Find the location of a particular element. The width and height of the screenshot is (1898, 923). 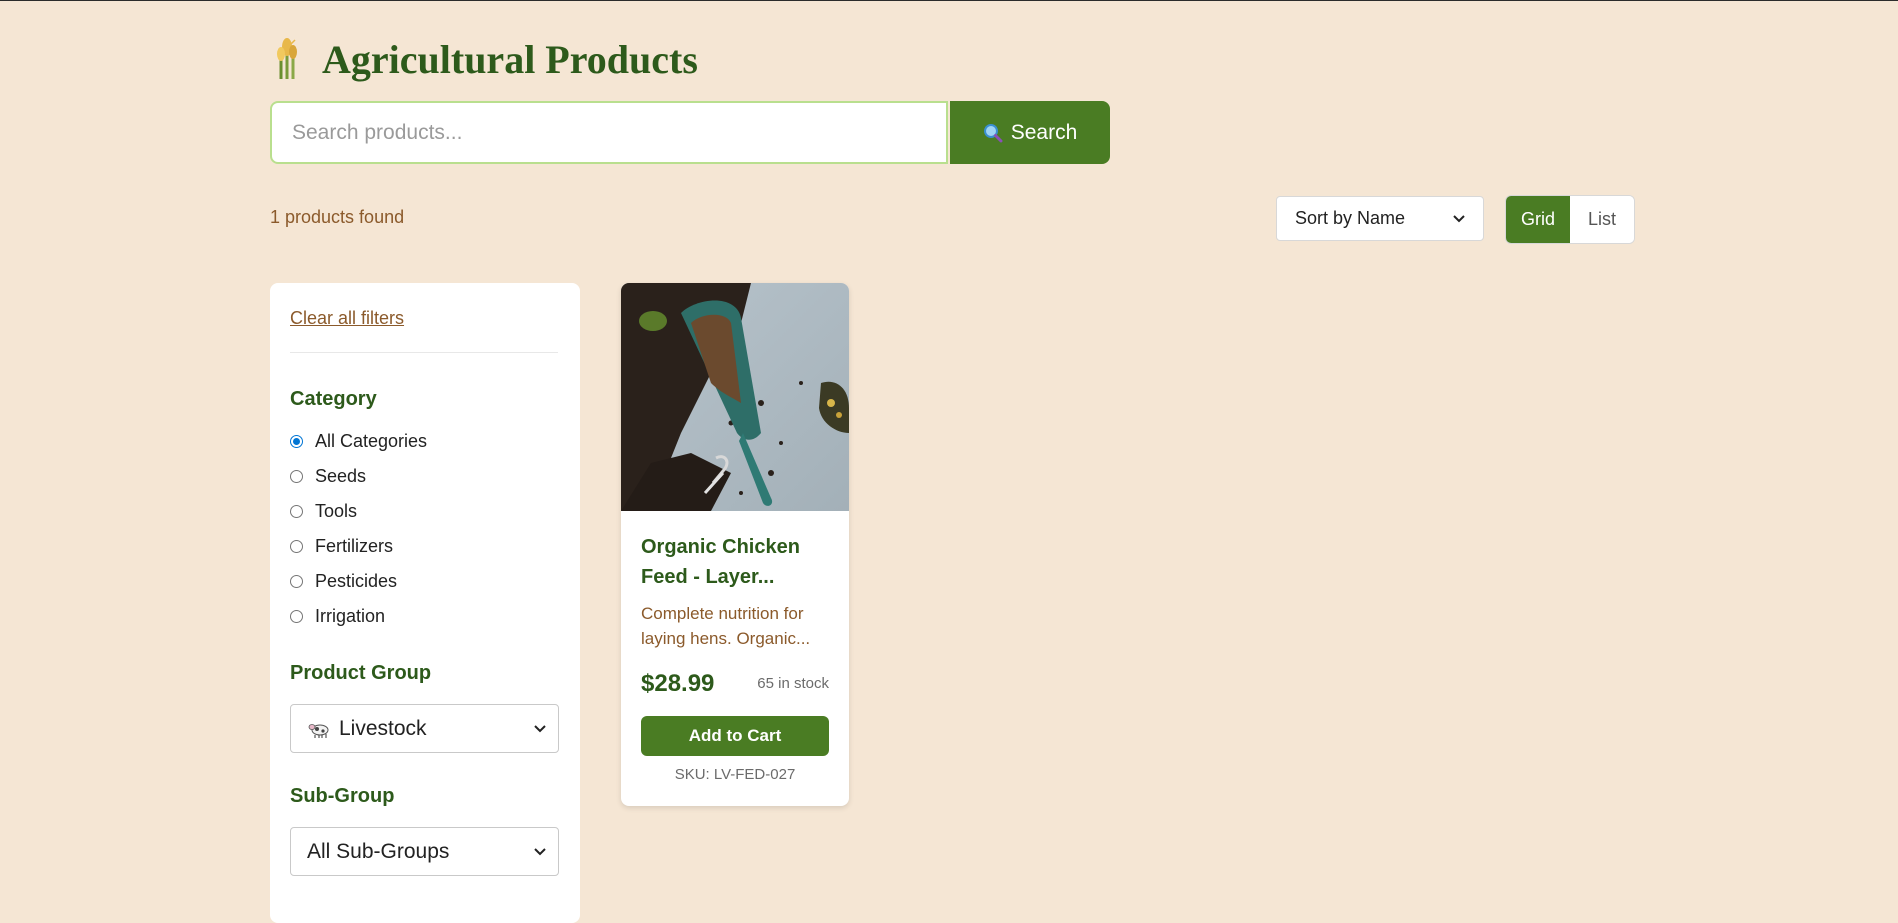

search-button-label: Search is located at coordinates (1044, 132).